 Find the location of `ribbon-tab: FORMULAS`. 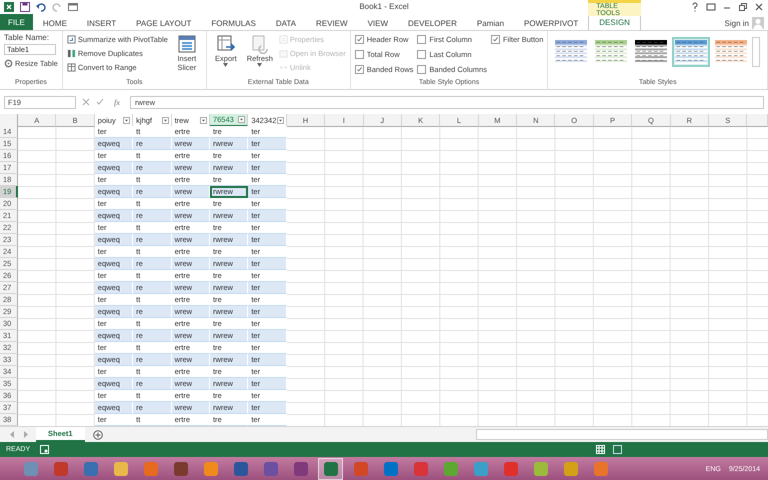

ribbon-tab: FORMULAS is located at coordinates (233, 23).